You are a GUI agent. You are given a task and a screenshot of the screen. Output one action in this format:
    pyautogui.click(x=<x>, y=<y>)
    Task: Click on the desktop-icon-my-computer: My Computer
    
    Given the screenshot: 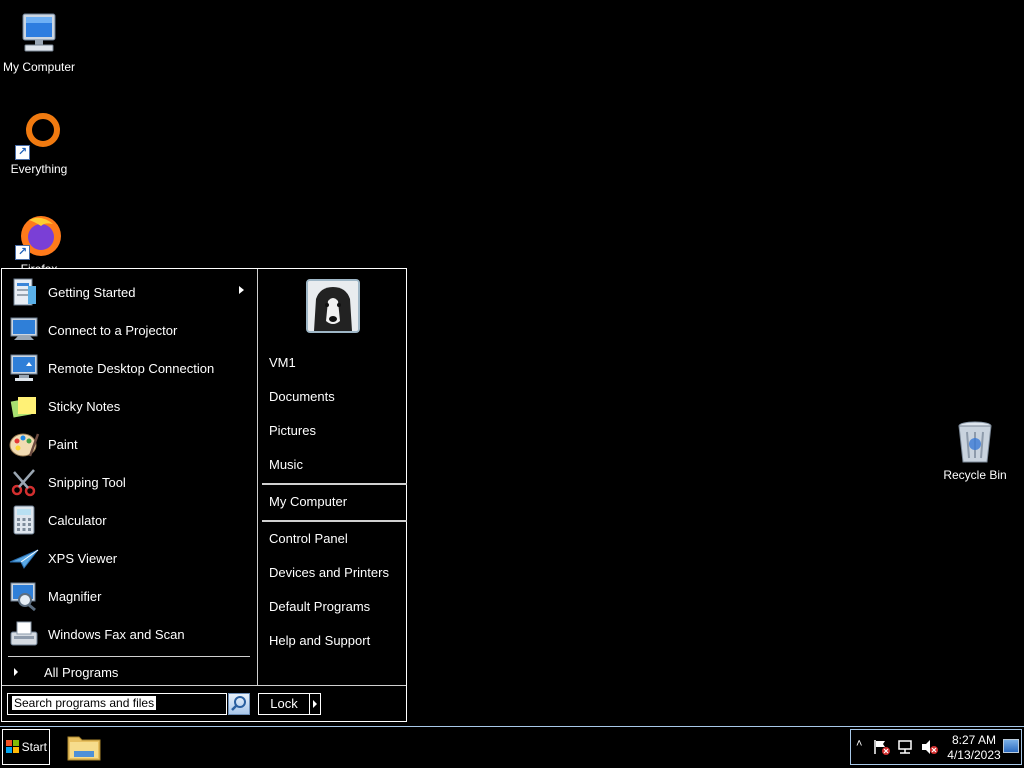 What is the action you would take?
    pyautogui.click(x=39, y=42)
    